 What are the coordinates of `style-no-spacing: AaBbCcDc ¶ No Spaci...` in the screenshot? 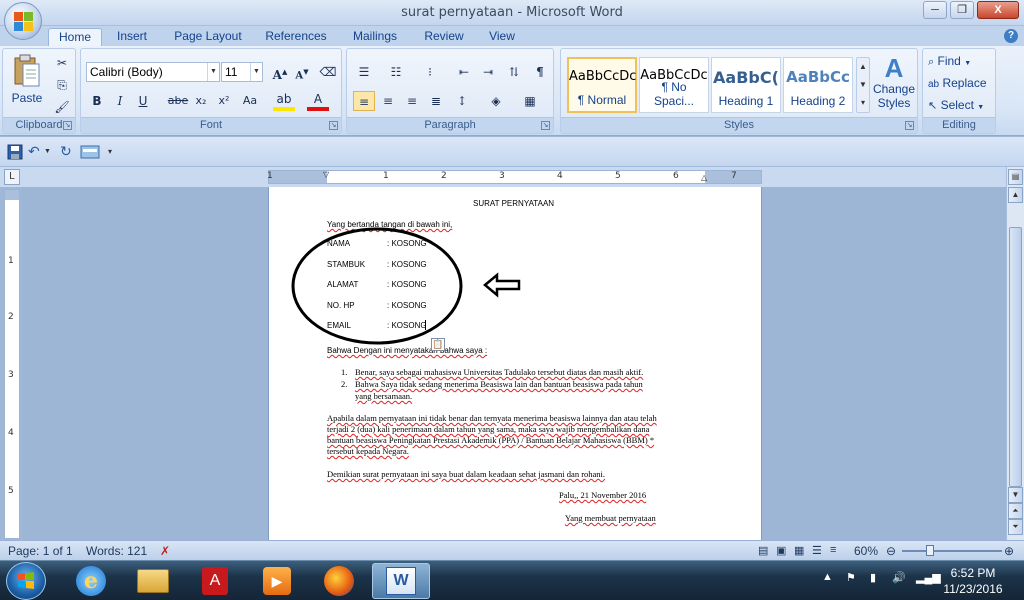 It's located at (674, 85).